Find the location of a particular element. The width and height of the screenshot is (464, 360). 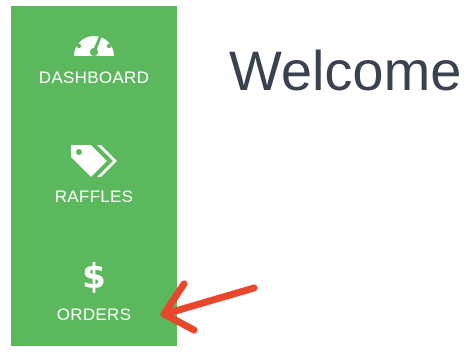

sidebar-item-label: ORDERS is located at coordinates (94, 314).